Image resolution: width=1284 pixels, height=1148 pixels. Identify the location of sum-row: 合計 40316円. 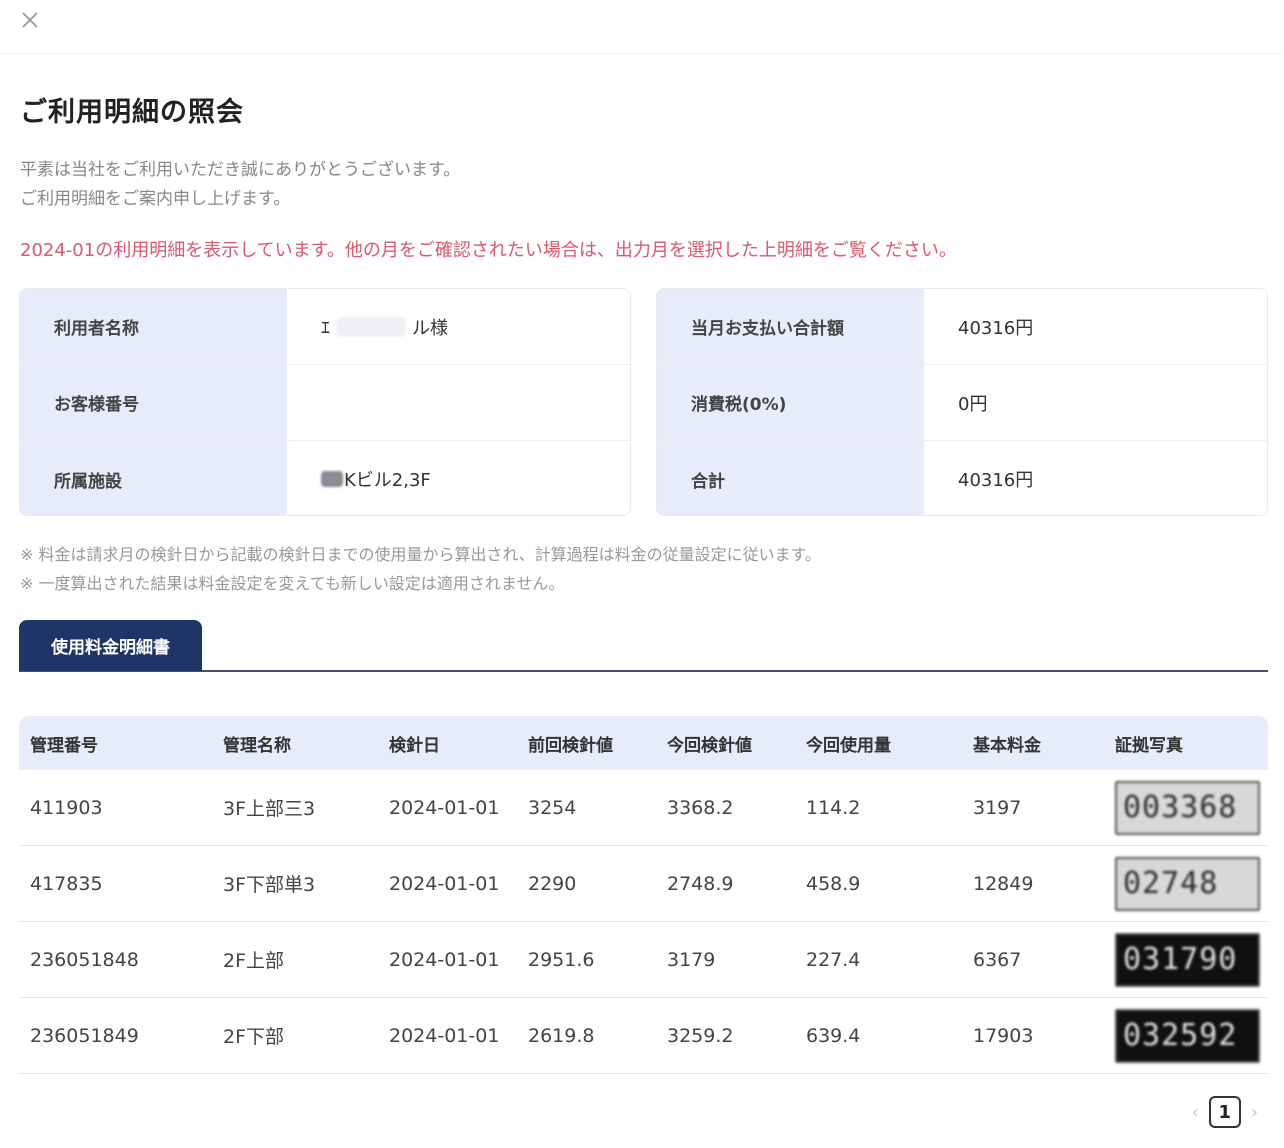
(962, 478).